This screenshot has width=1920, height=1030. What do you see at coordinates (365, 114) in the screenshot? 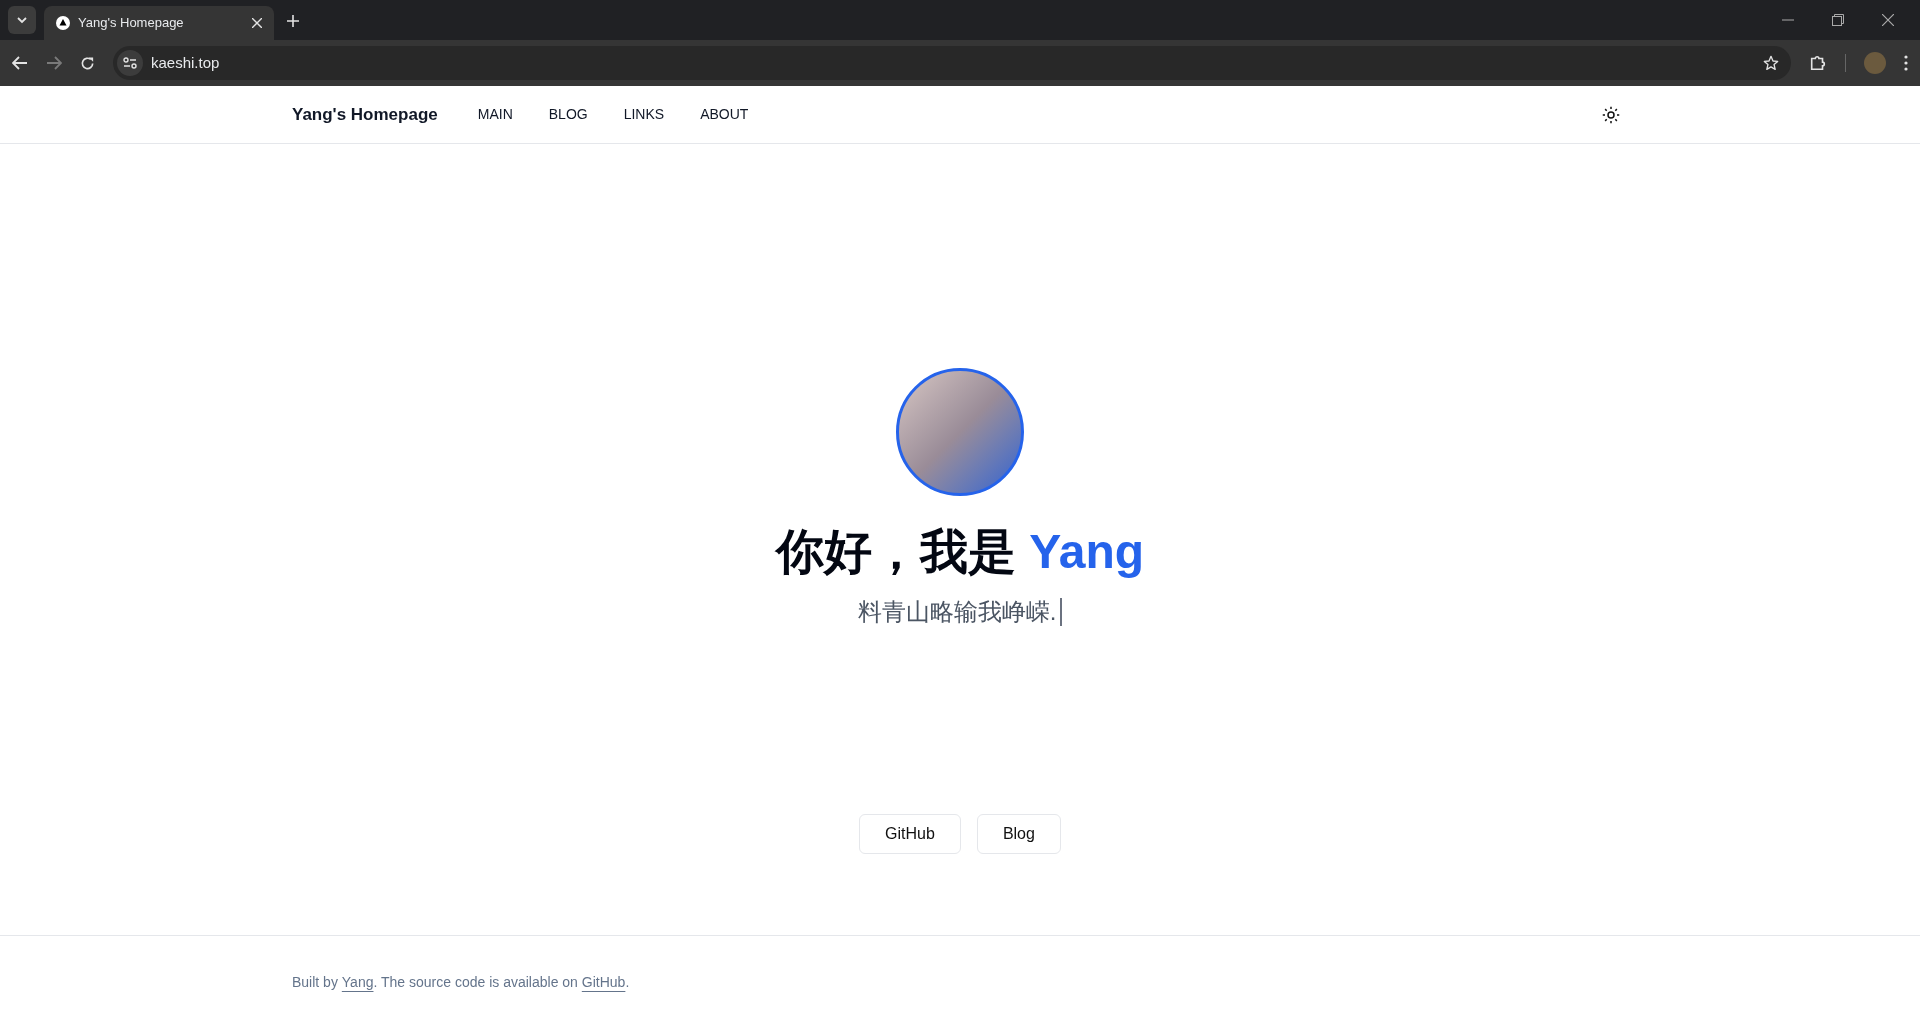
I see `site-title: Yang's Homepage` at bounding box center [365, 114].